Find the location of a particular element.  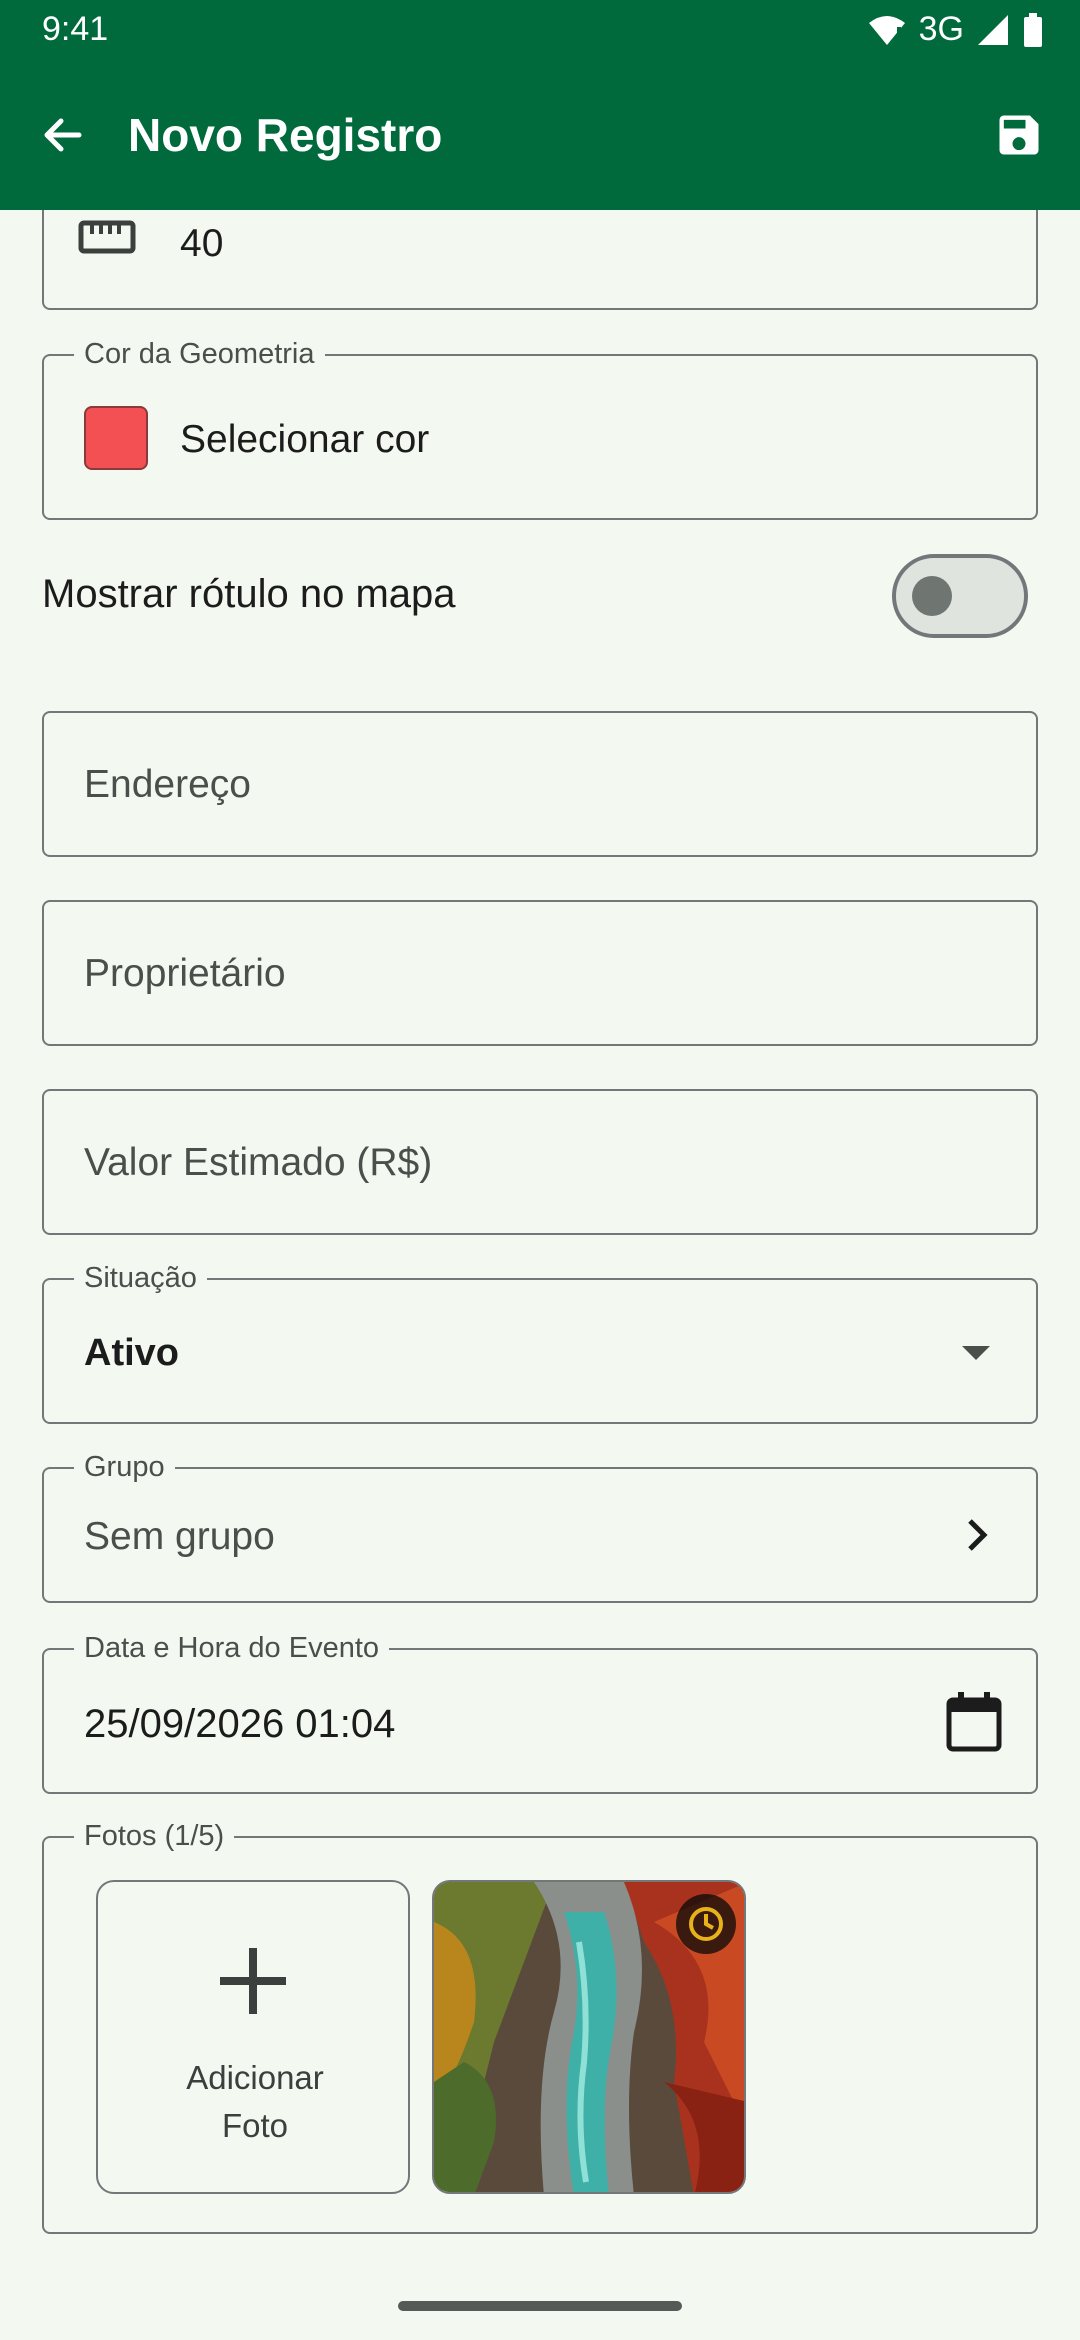

save-button is located at coordinates (1019, 135).